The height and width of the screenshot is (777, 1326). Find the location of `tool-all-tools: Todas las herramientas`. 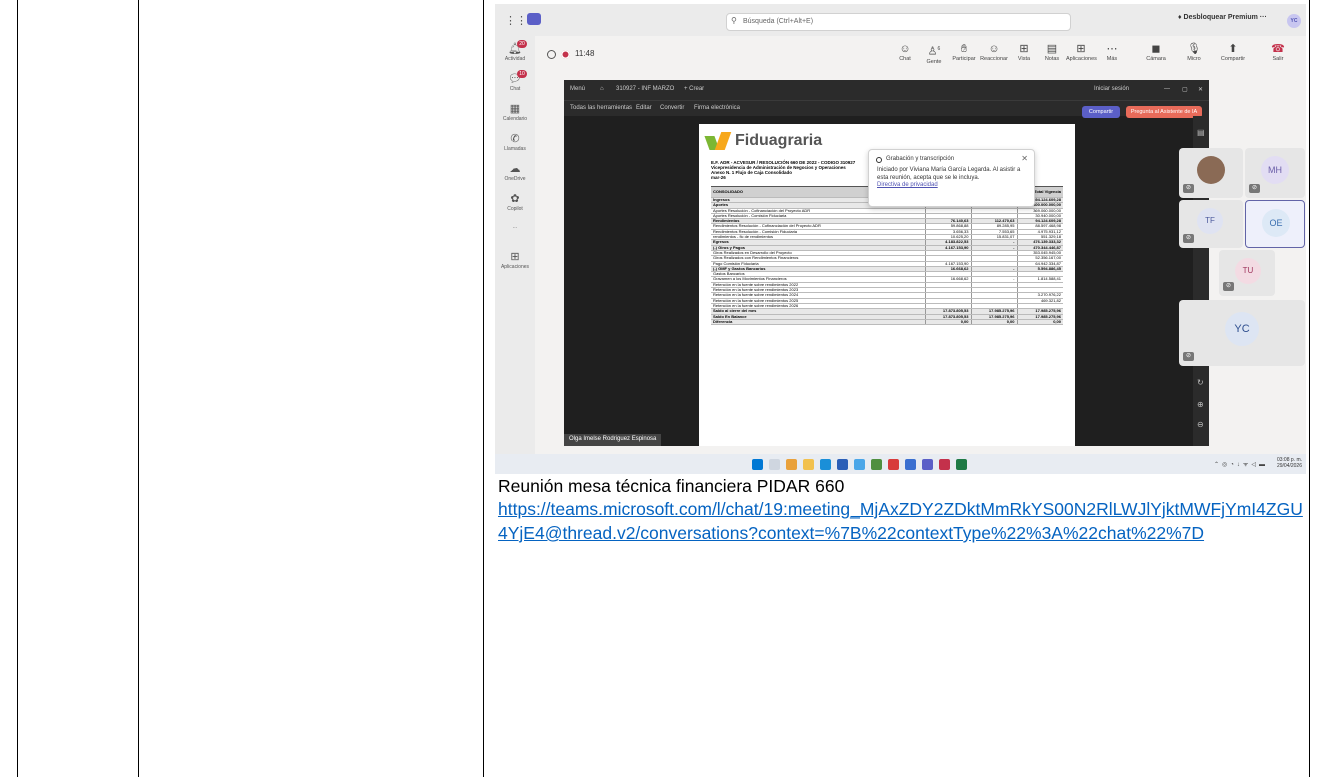

tool-all-tools: Todas las herramientas is located at coordinates (601, 108).